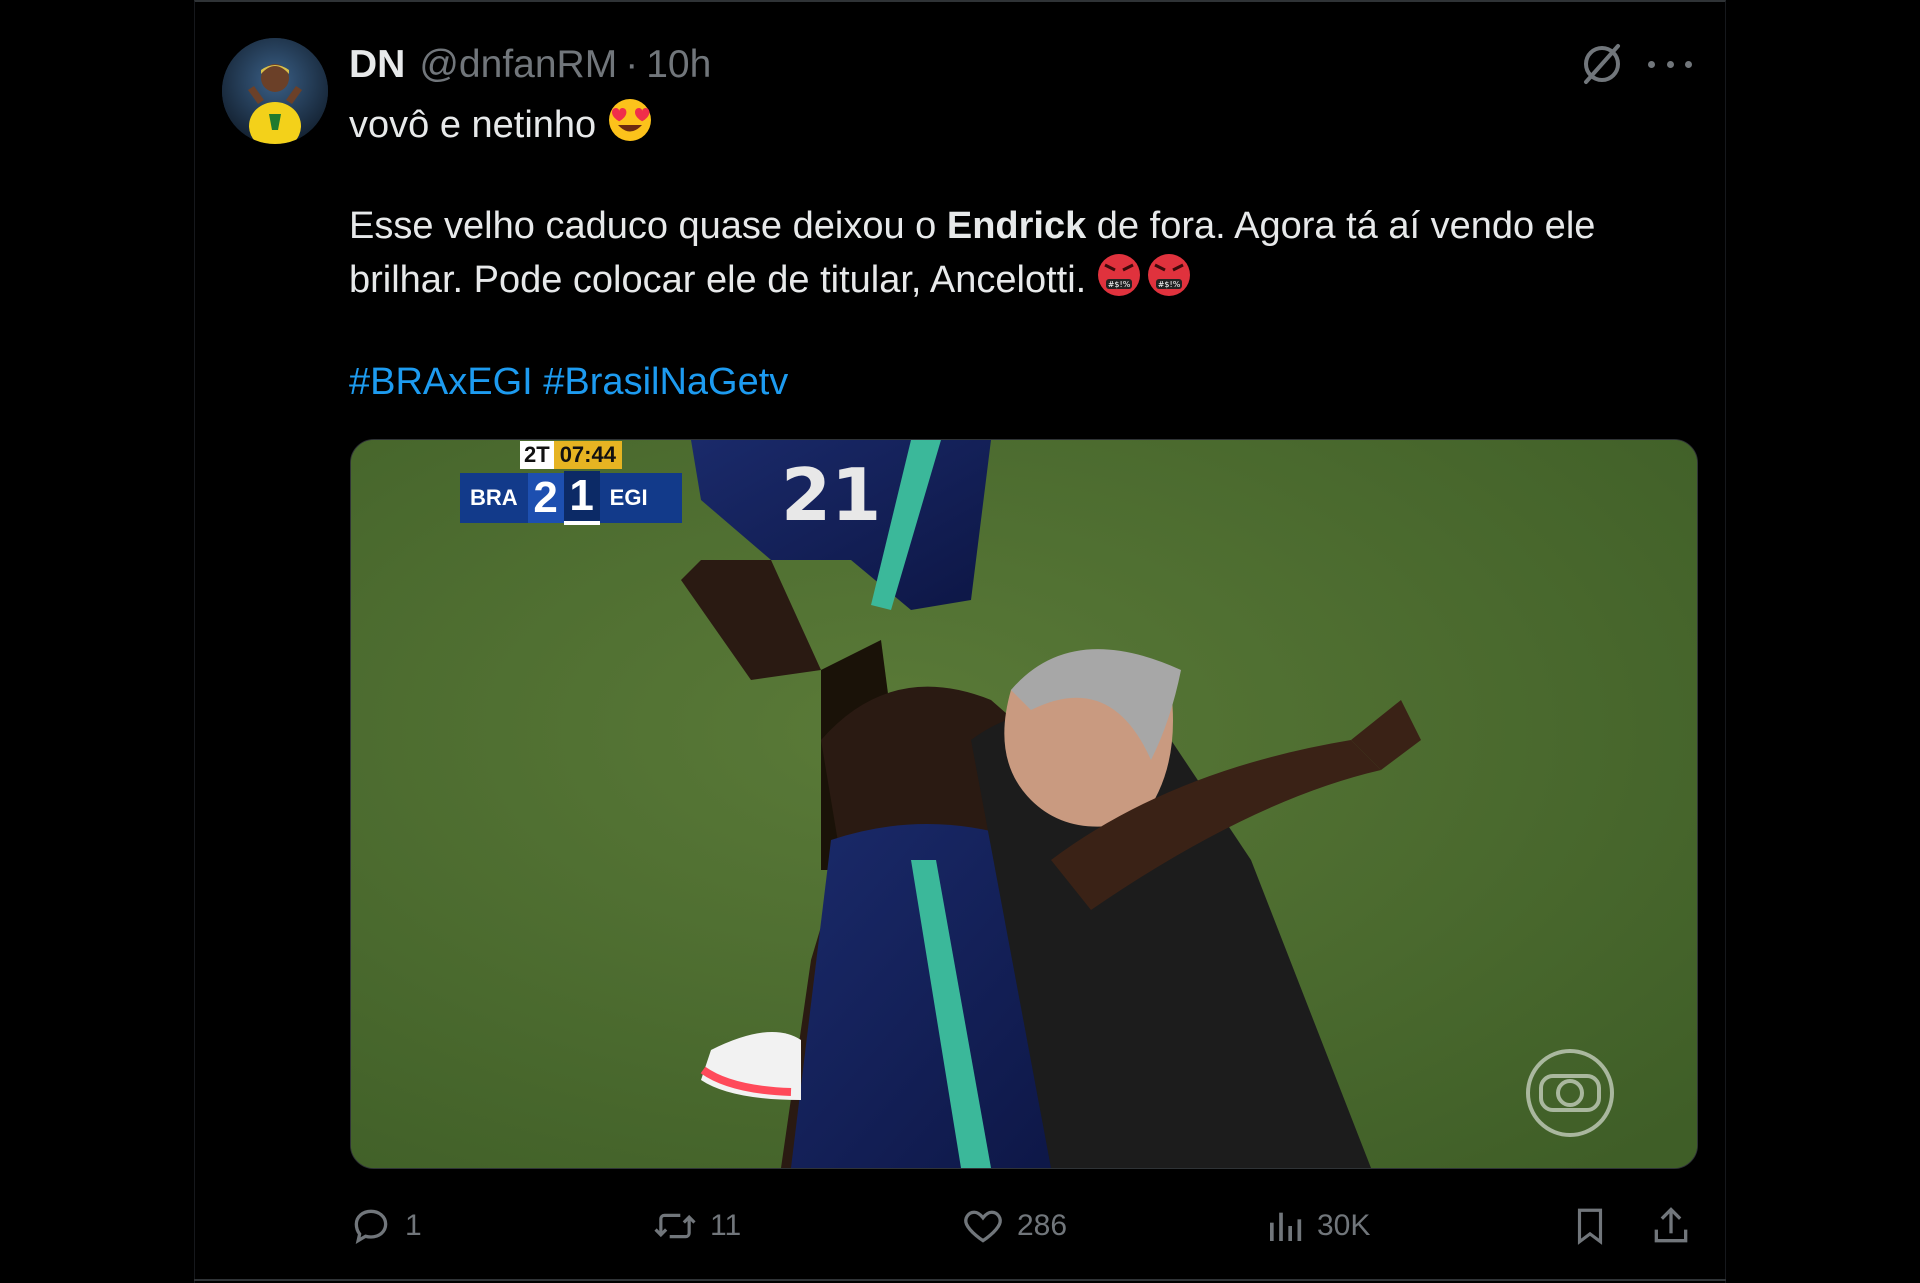 This screenshot has width=1920, height=1283. I want to click on share-button, so click(1677, 1226).